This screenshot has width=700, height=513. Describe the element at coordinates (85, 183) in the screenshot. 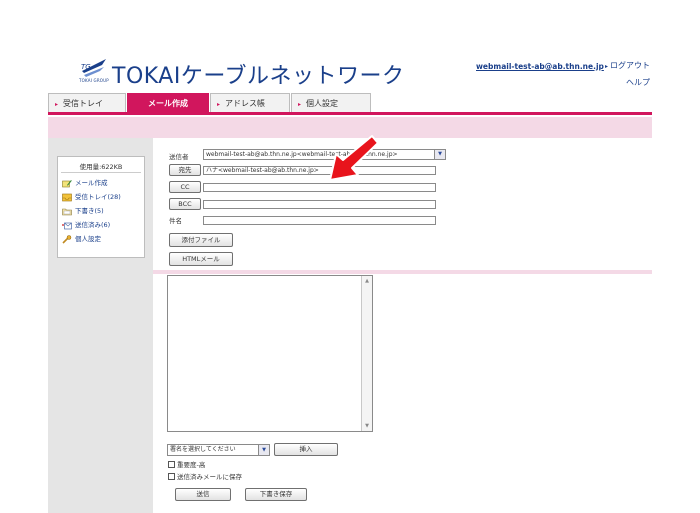

I see `sidebar-item-compose: メール作成` at that location.